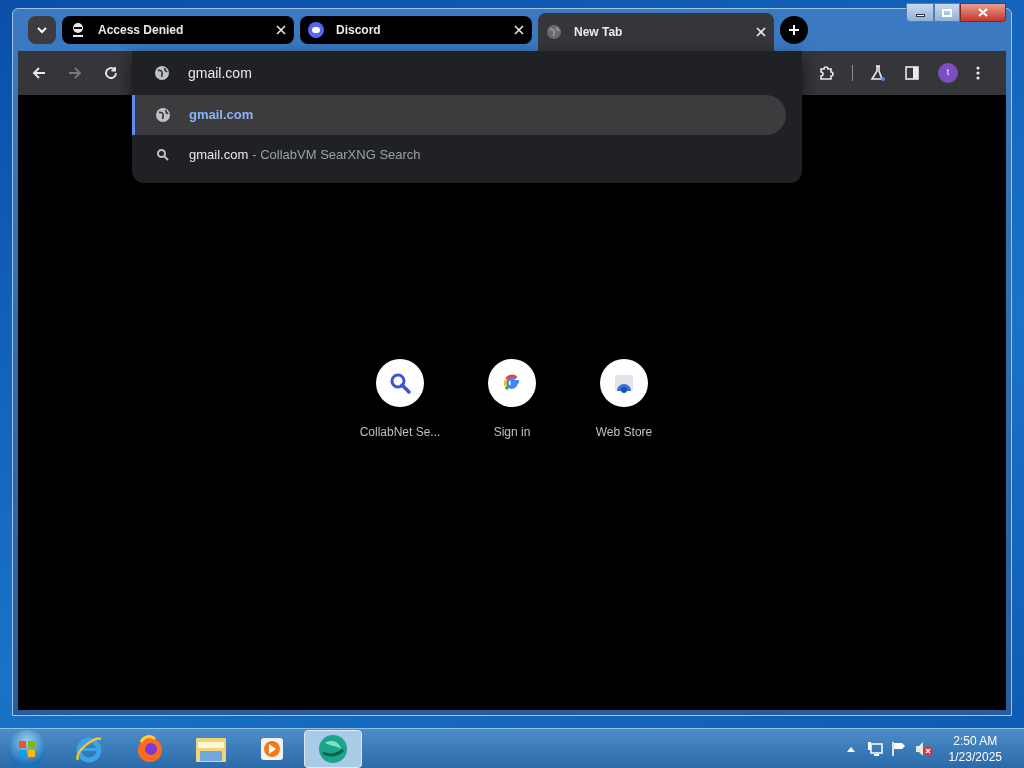  What do you see at coordinates (975, 740) in the screenshot?
I see `clock-time: 2:50 AM` at bounding box center [975, 740].